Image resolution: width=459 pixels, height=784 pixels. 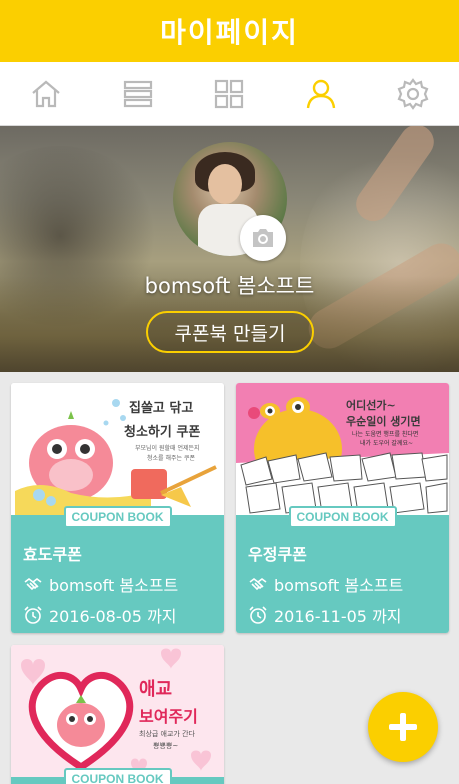 What do you see at coordinates (338, 616) in the screenshot?
I see `coupon-expiry: 2016-11-05 까지` at bounding box center [338, 616].